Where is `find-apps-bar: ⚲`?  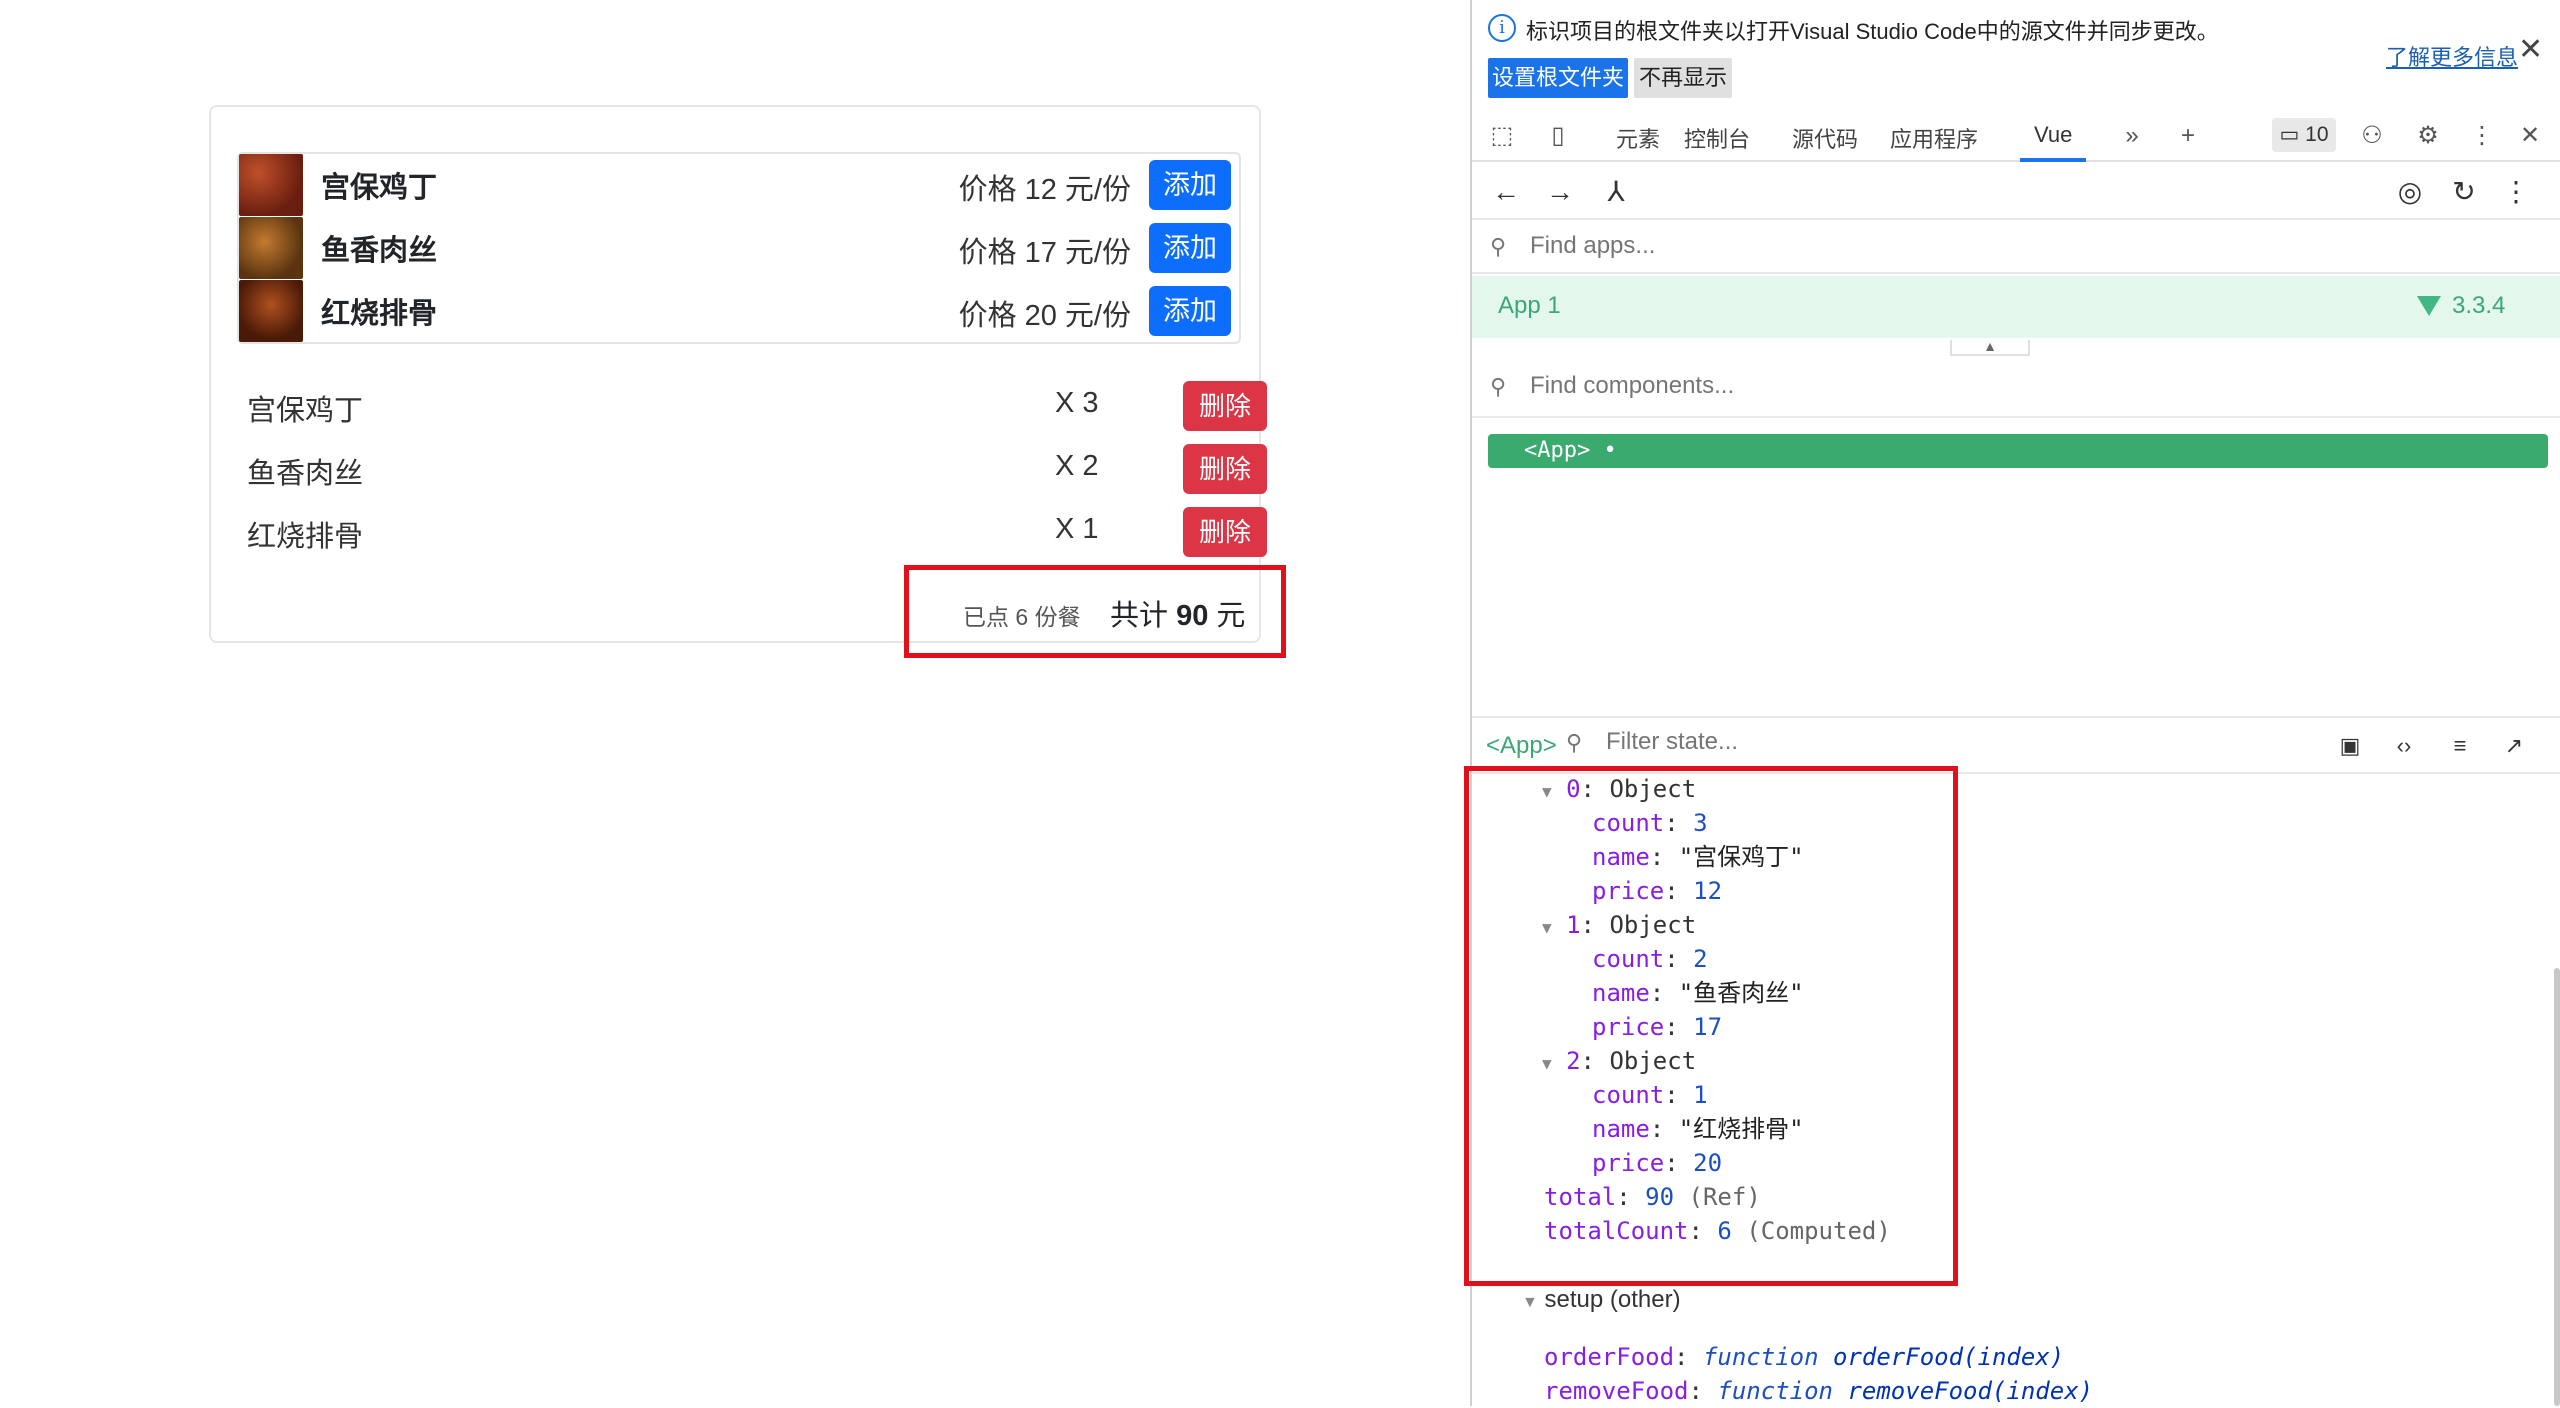
find-apps-bar: ⚲ is located at coordinates (2016, 248).